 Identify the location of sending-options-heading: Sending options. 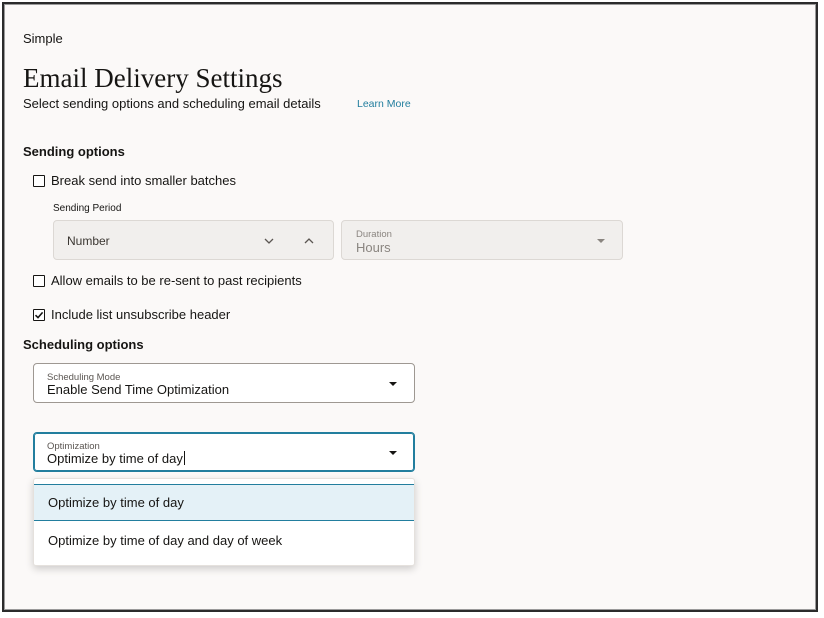
(74, 151).